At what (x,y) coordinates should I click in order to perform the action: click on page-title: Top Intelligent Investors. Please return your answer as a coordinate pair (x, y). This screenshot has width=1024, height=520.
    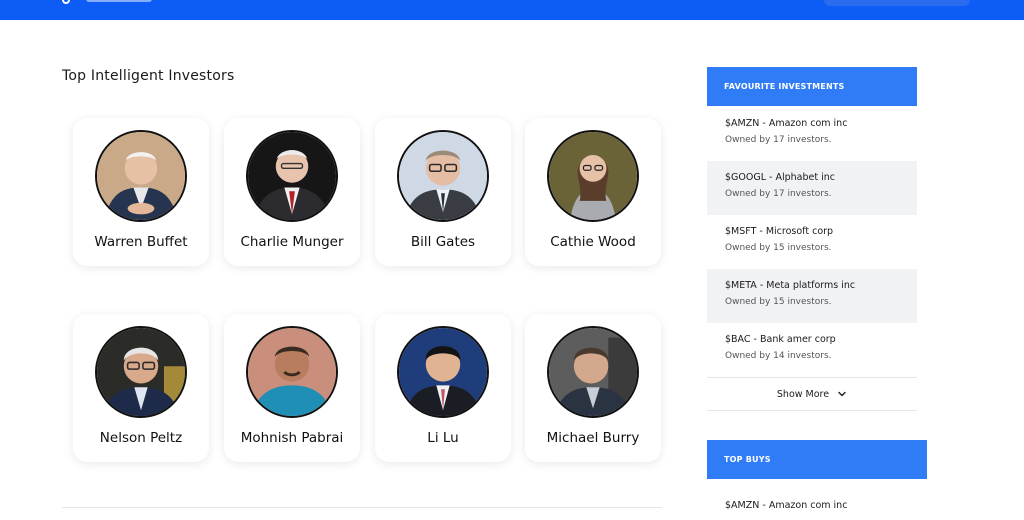
    Looking at the image, I should click on (148, 76).